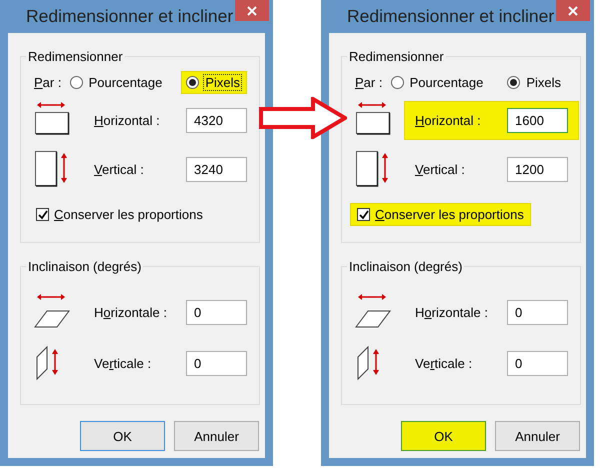 The width and height of the screenshot is (600, 469). What do you see at coordinates (303, 118) in the screenshot?
I see `arrow-icon` at bounding box center [303, 118].